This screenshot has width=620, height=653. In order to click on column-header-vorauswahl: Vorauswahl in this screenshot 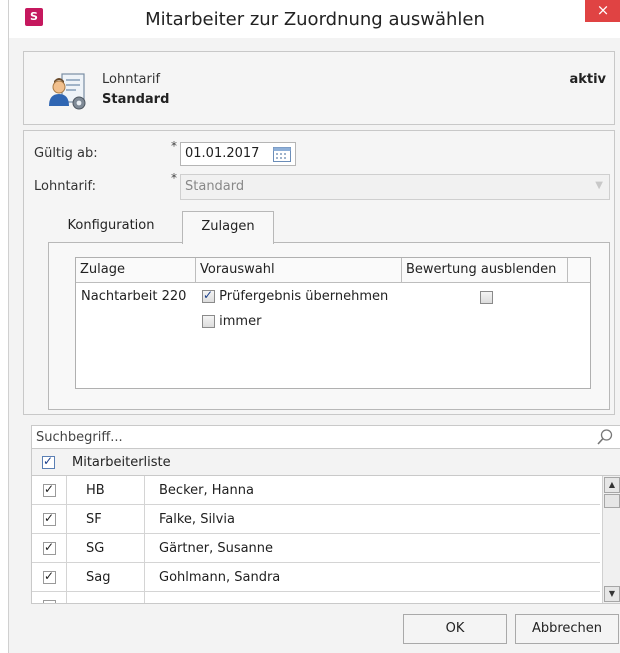, I will do `click(299, 270)`.